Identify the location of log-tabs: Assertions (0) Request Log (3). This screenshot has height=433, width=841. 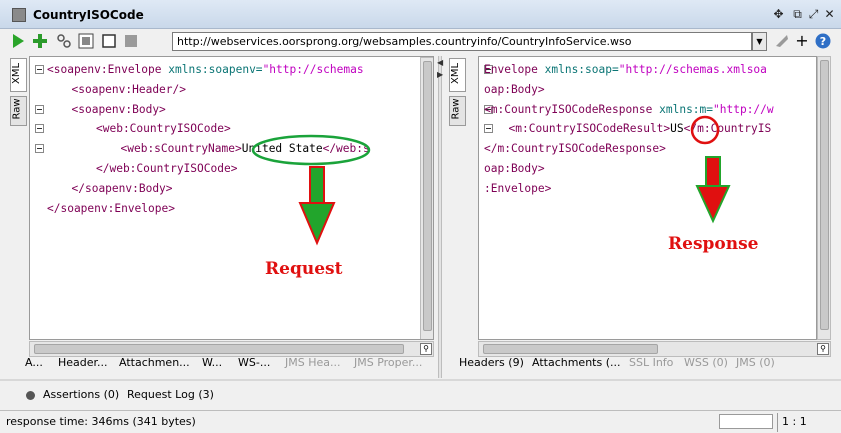
(420, 396).